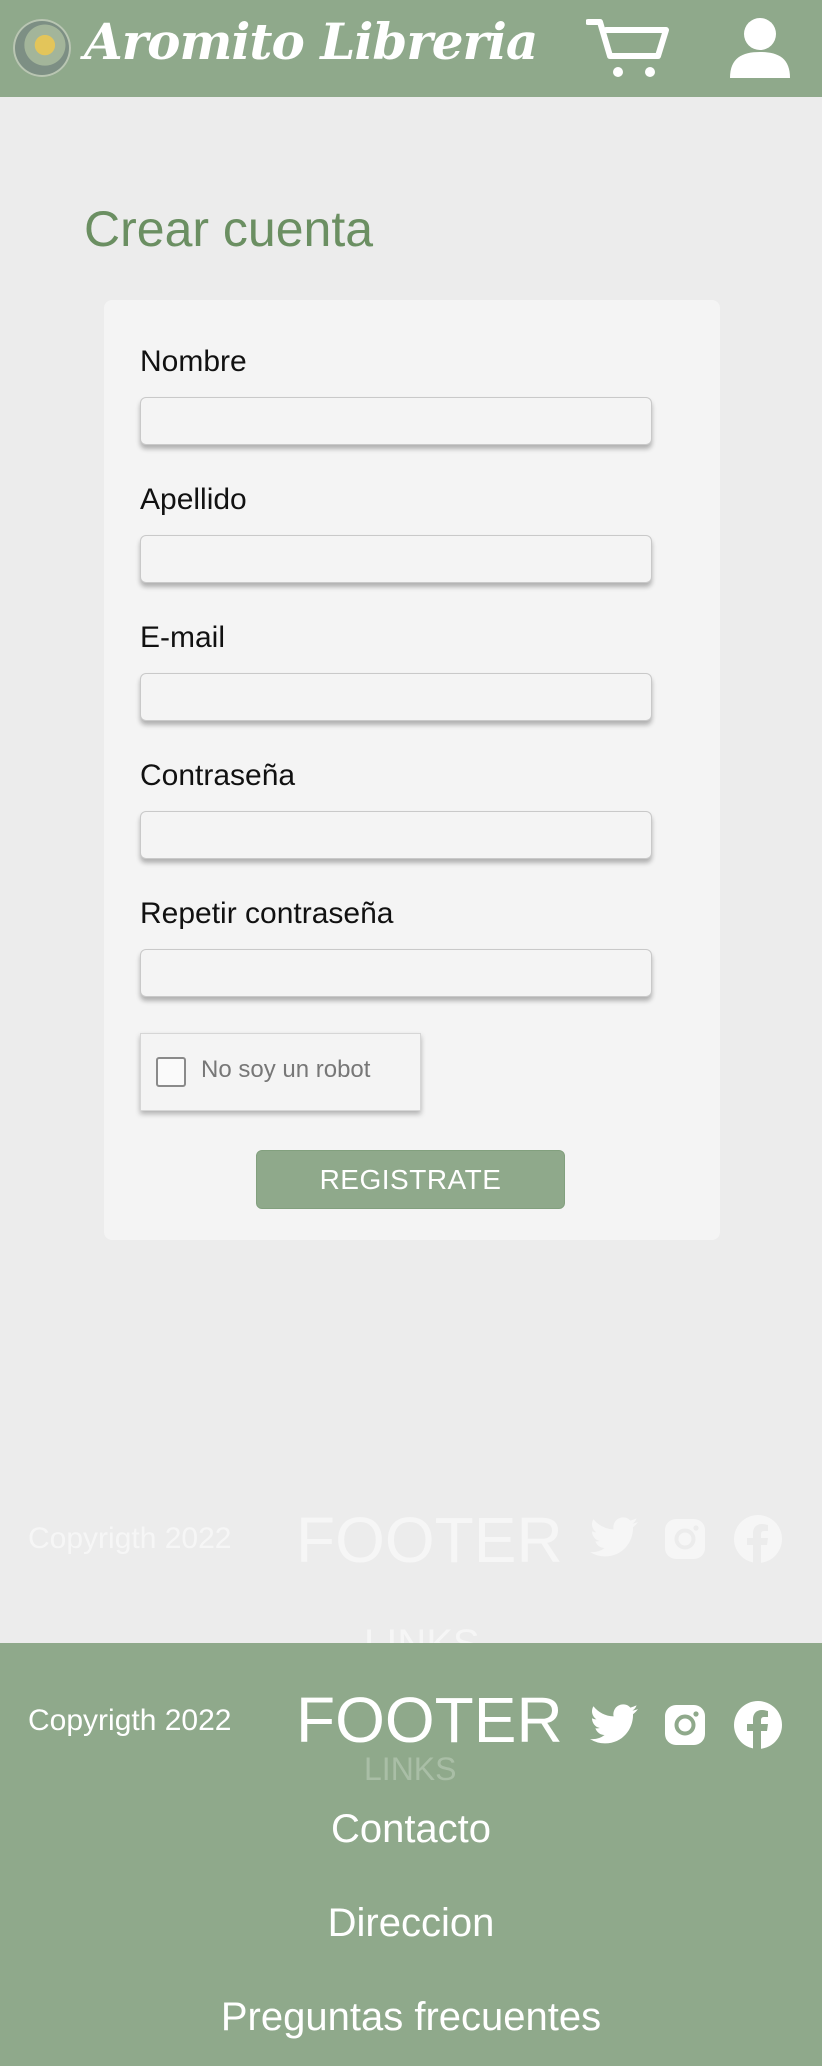 Image resolution: width=822 pixels, height=2066 pixels. What do you see at coordinates (130, 1538) in the screenshot?
I see `ghost-copyright: Copyrigth 2022` at bounding box center [130, 1538].